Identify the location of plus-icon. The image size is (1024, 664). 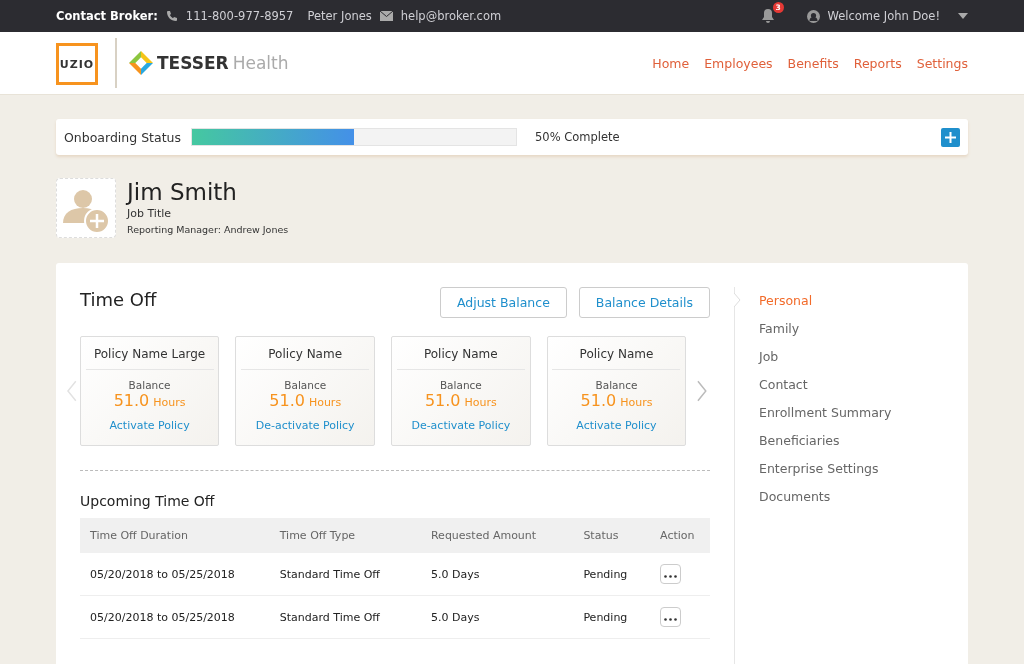
(950, 137).